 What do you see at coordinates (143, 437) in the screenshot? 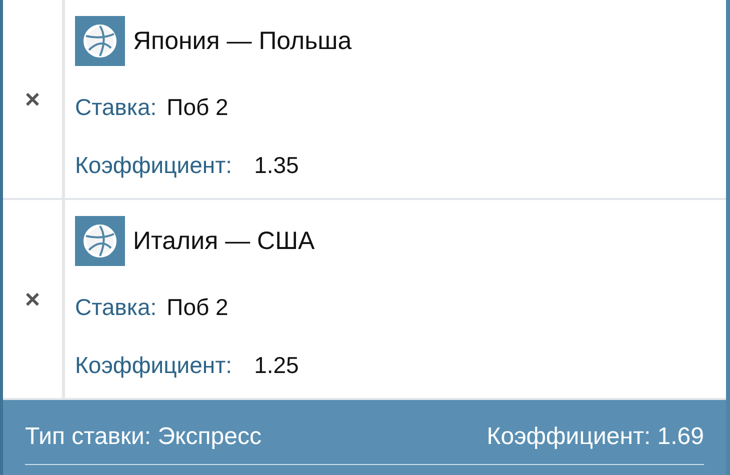
I see `bet-type: Тип ставки: Экспресс` at bounding box center [143, 437].